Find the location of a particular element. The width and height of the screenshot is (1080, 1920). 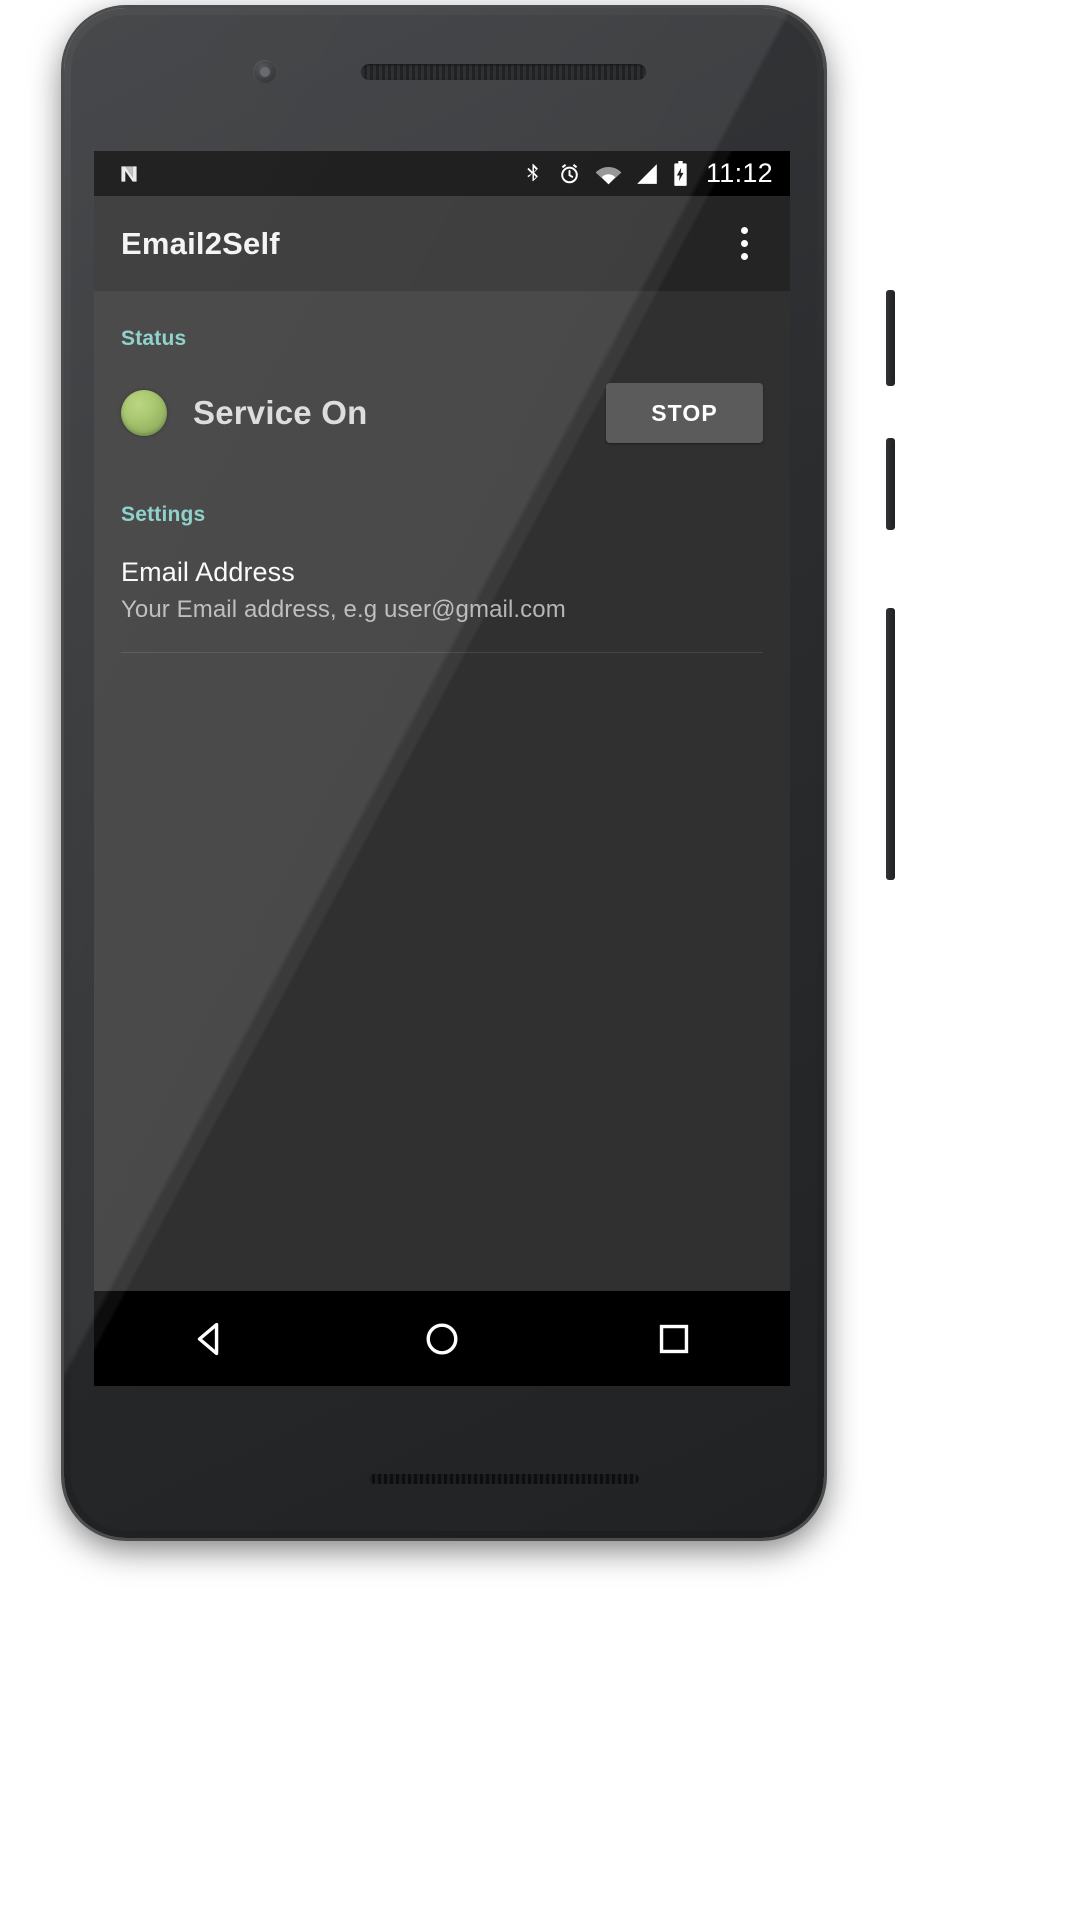

navigation-bar is located at coordinates (442, 1338).